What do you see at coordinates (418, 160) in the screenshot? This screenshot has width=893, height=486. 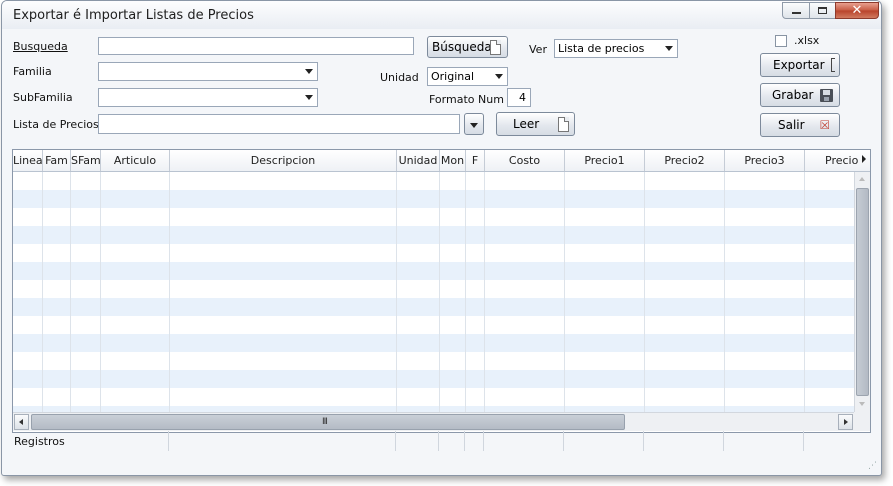 I see `column-header-unidad: Unidad` at bounding box center [418, 160].